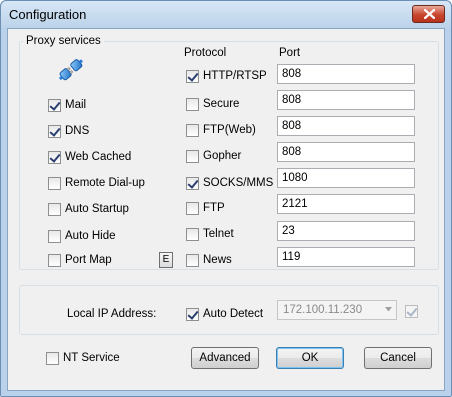 The width and height of the screenshot is (452, 397). Describe the element at coordinates (192, 260) in the screenshot. I see `news-checkbox-box` at that location.